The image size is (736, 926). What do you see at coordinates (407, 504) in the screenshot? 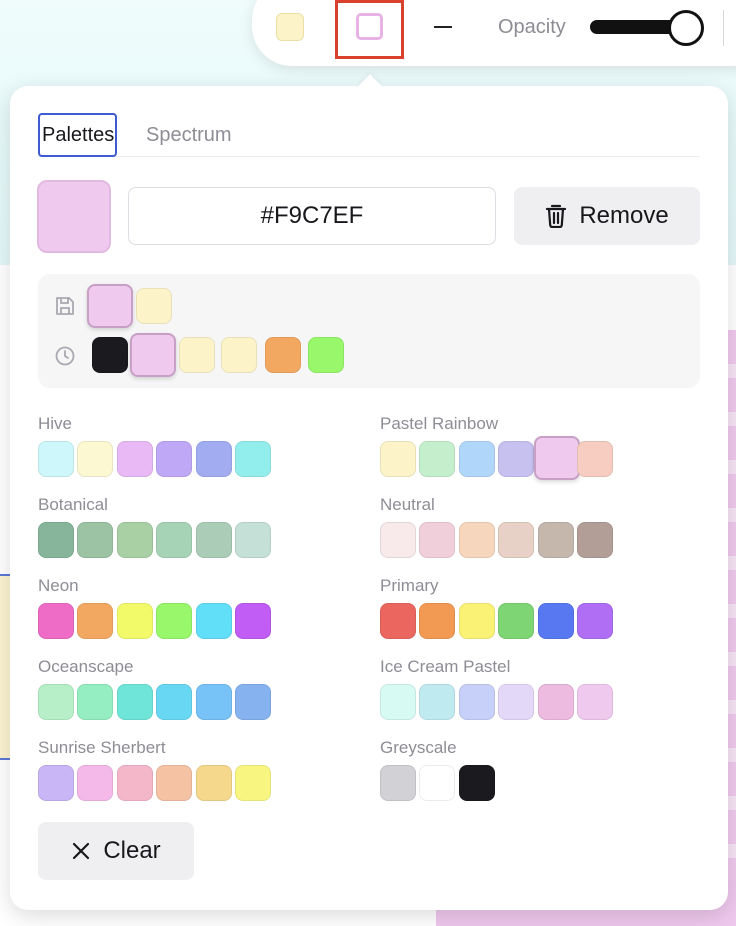
I see `palette-title: Neutral` at bounding box center [407, 504].